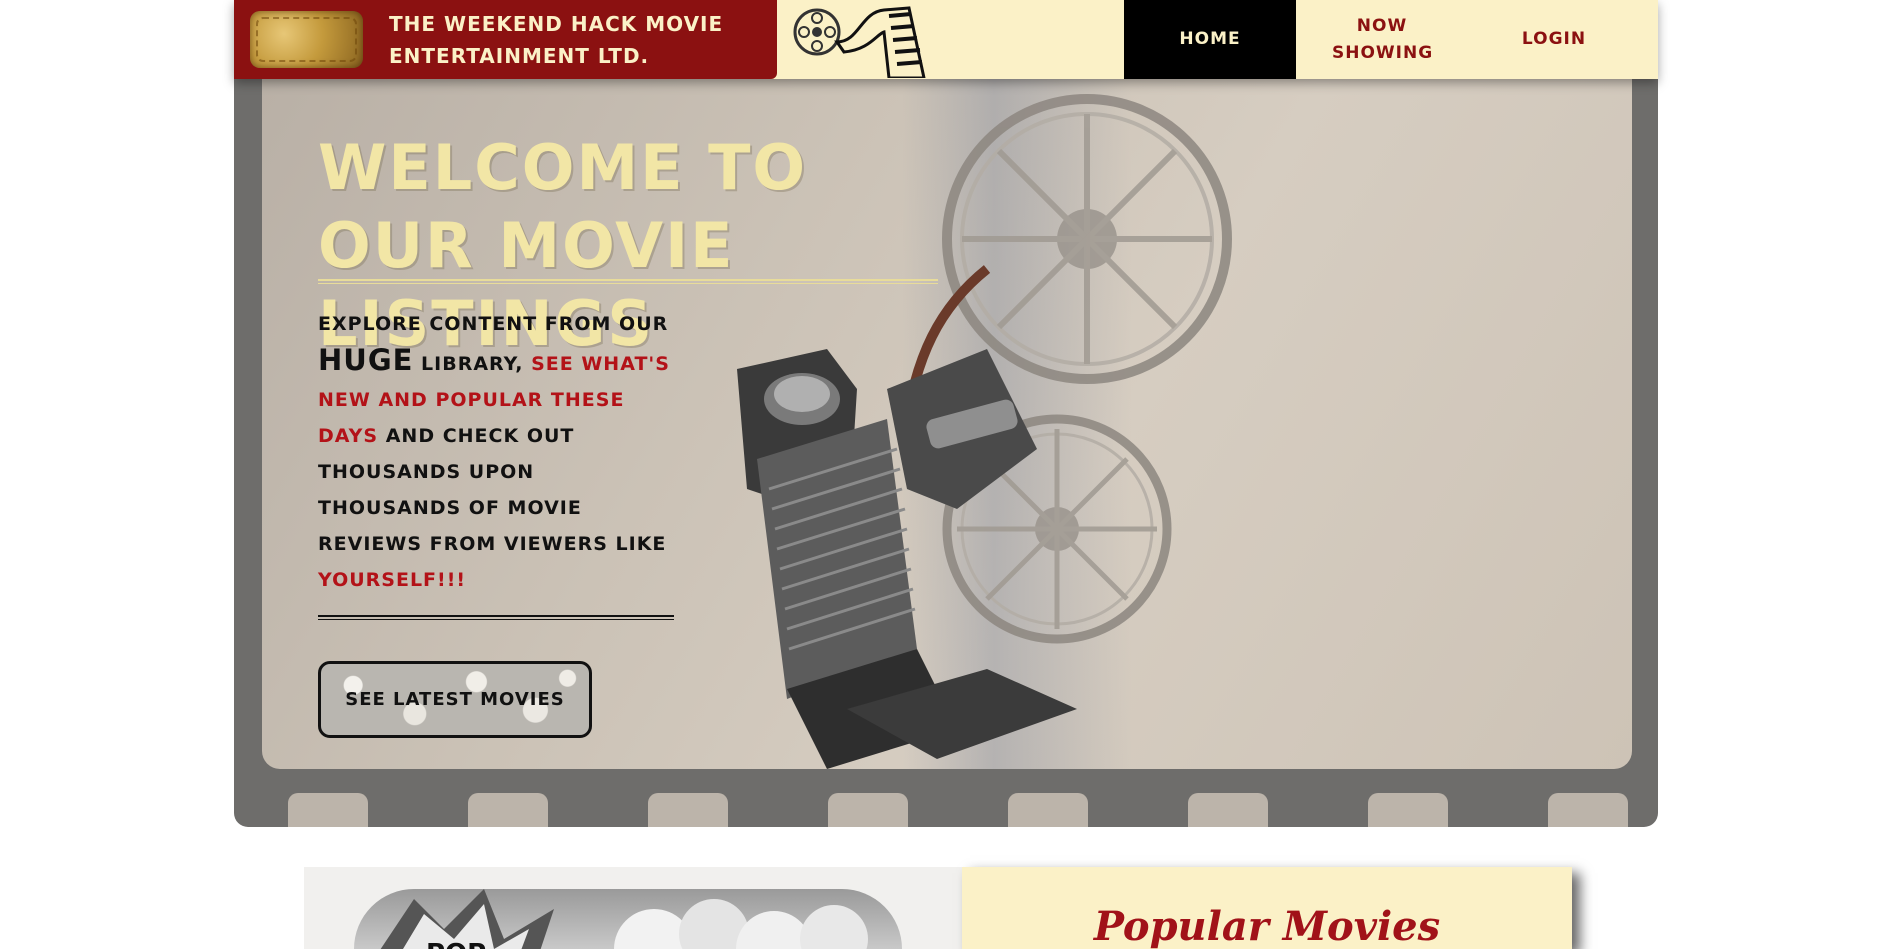  What do you see at coordinates (859, 42) in the screenshot?
I see `film-reel-icon` at bounding box center [859, 42].